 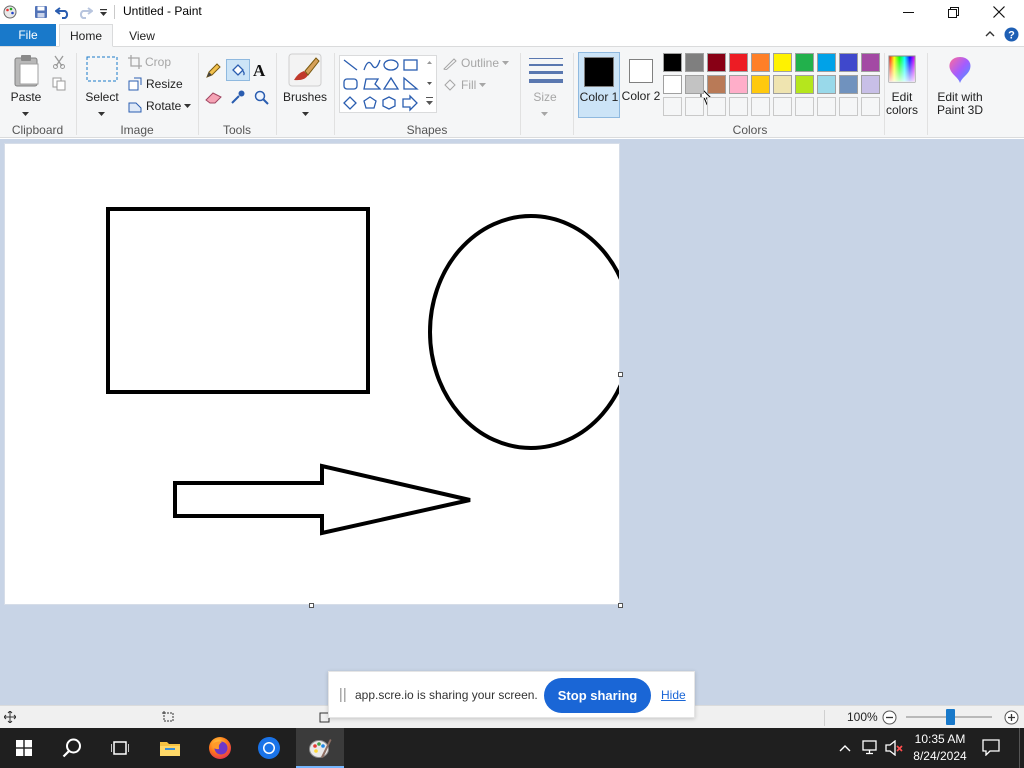 What do you see at coordinates (389, 85) in the screenshot?
I see `shapes-gallery-icons` at bounding box center [389, 85].